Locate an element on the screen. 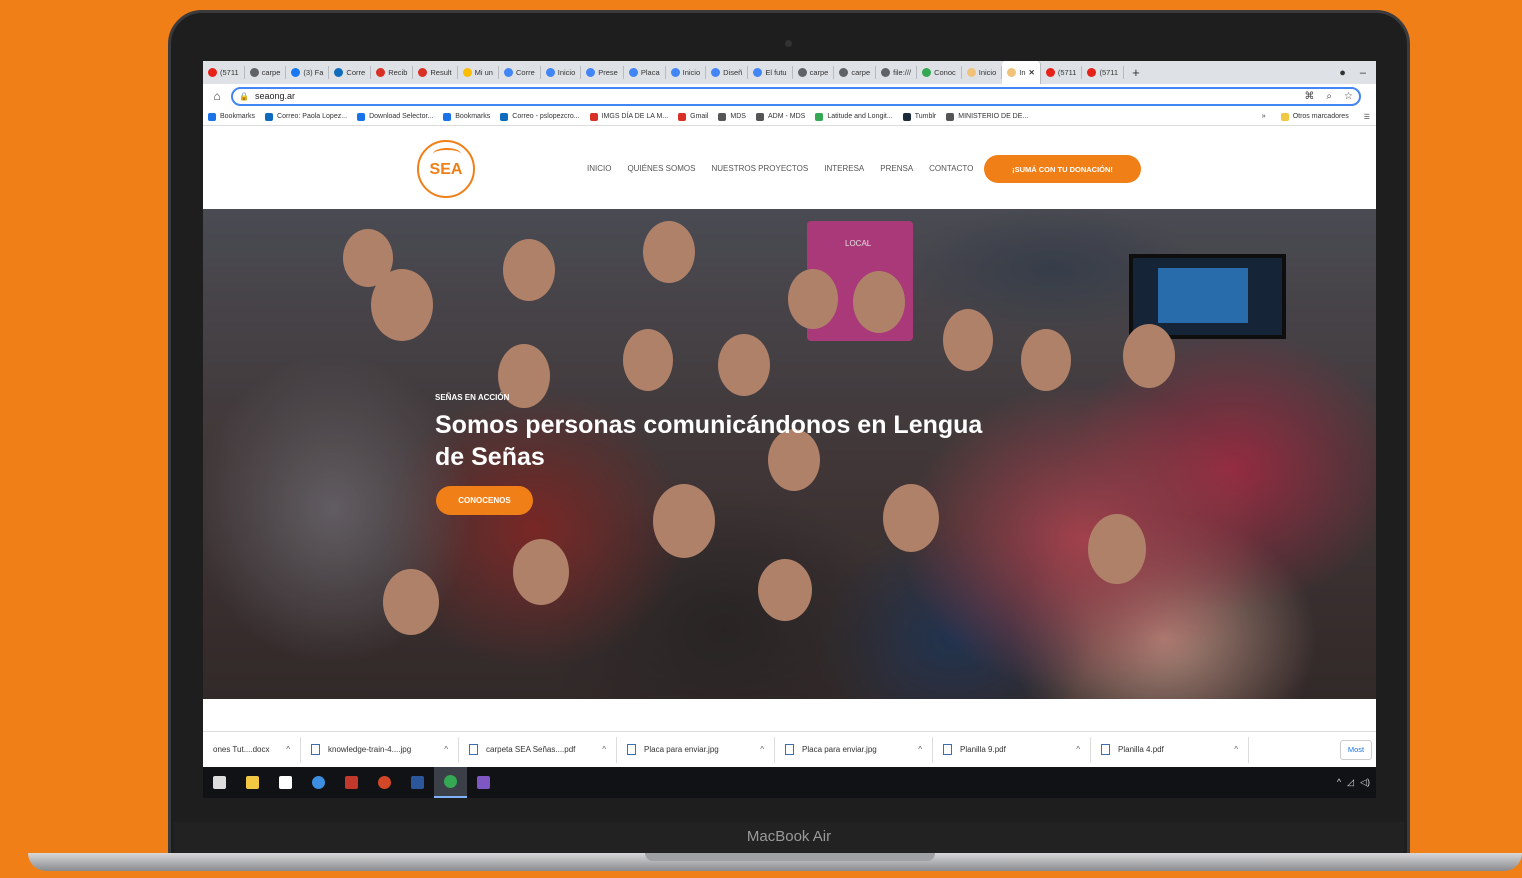  shield-icon is located at coordinates (351, 782).